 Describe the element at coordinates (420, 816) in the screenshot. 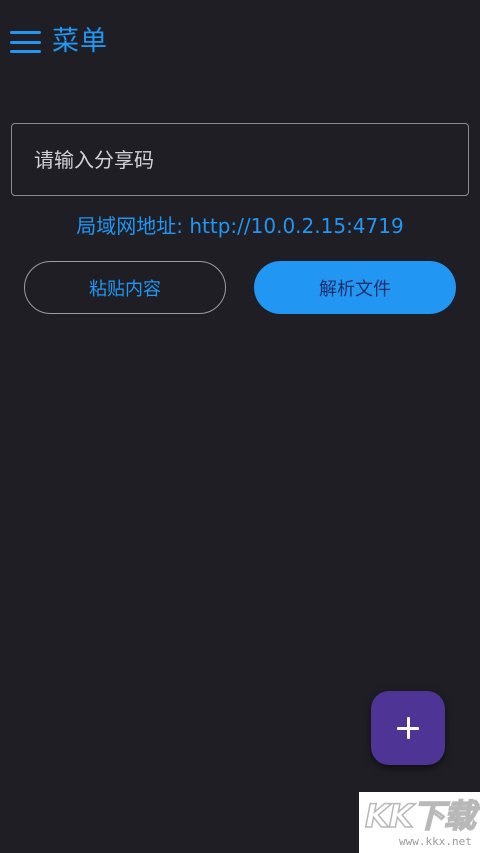

I see `watermark-logo-text: KK下载` at that location.